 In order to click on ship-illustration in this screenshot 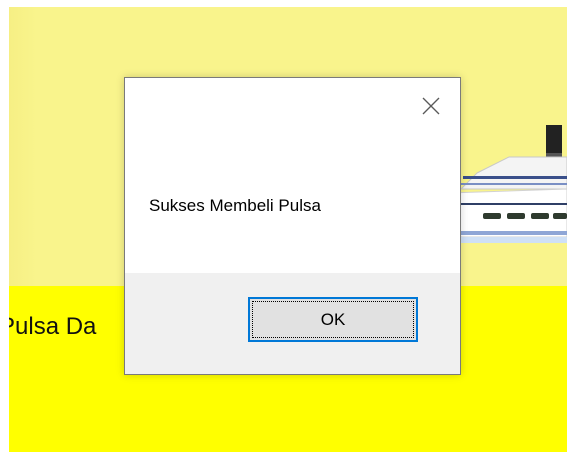, I will do `click(508, 184)`.